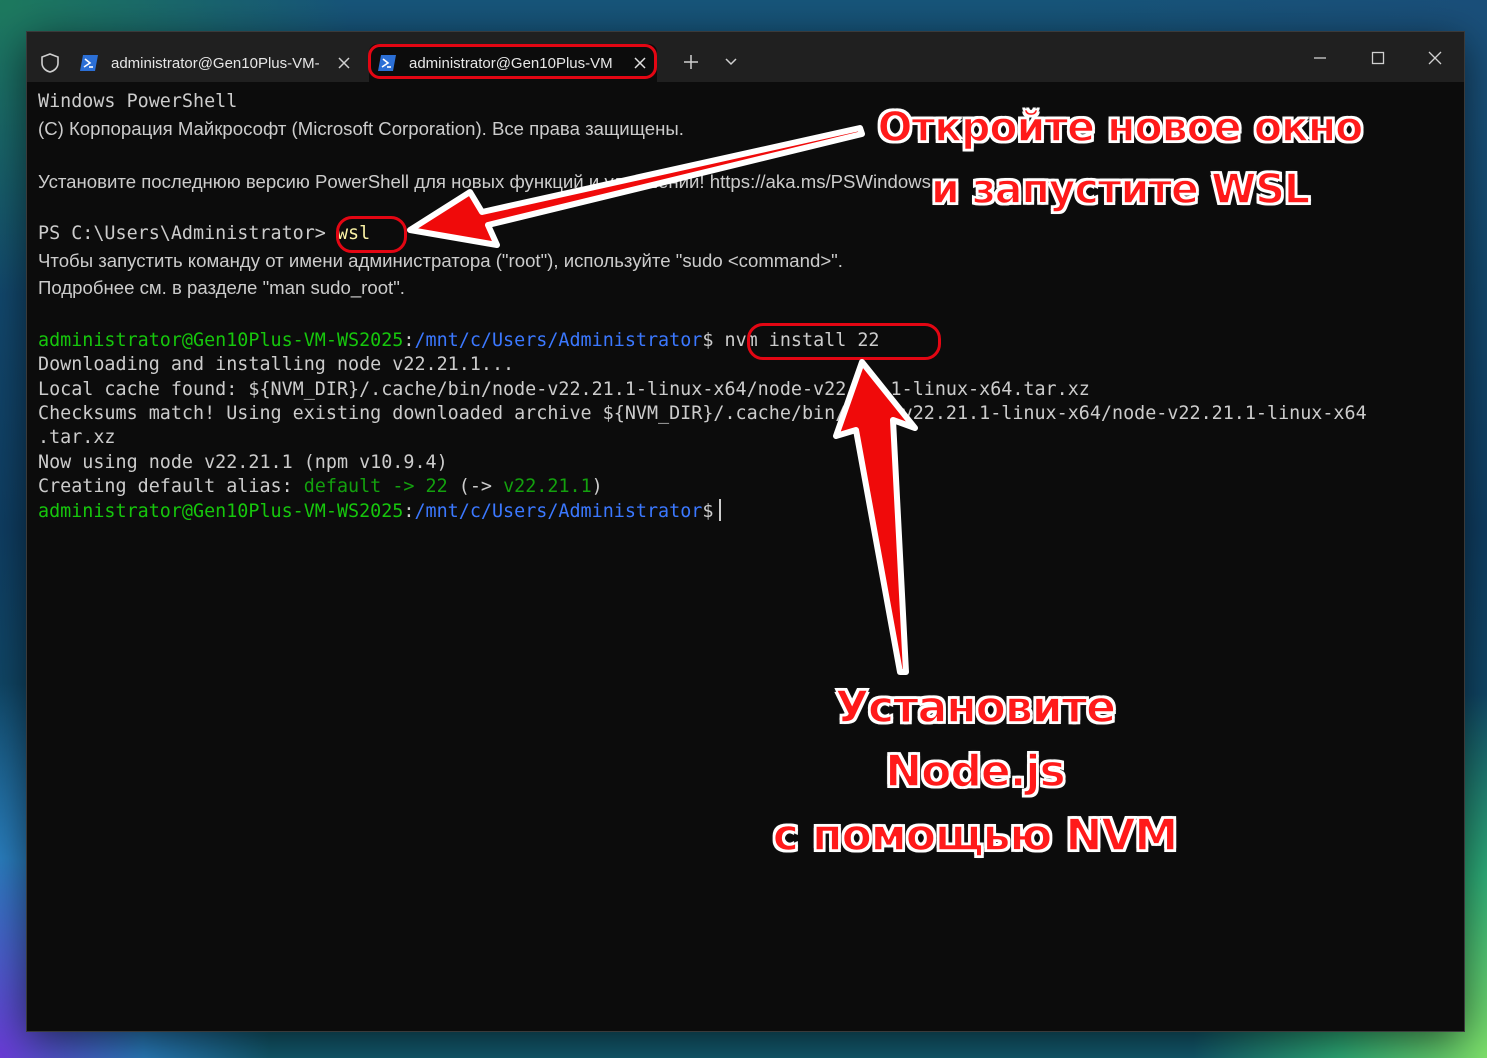 This screenshot has height=1058, width=1487. I want to click on alias-close: ), so click(597, 486).